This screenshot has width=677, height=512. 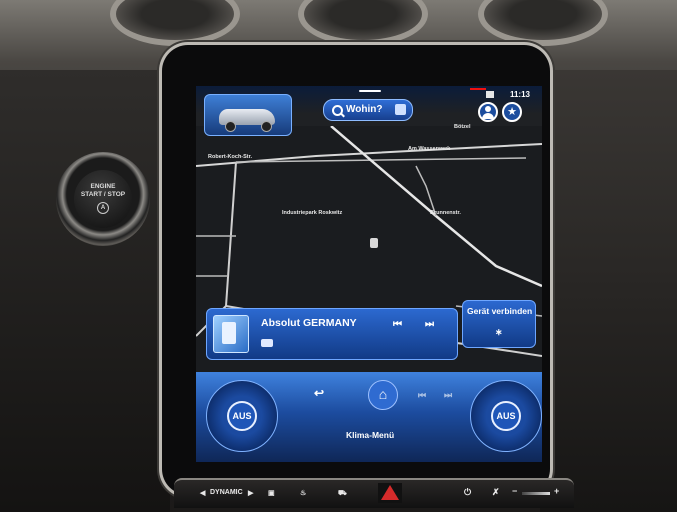 I want to click on previous-button: ⏮, so click(x=422, y=395).